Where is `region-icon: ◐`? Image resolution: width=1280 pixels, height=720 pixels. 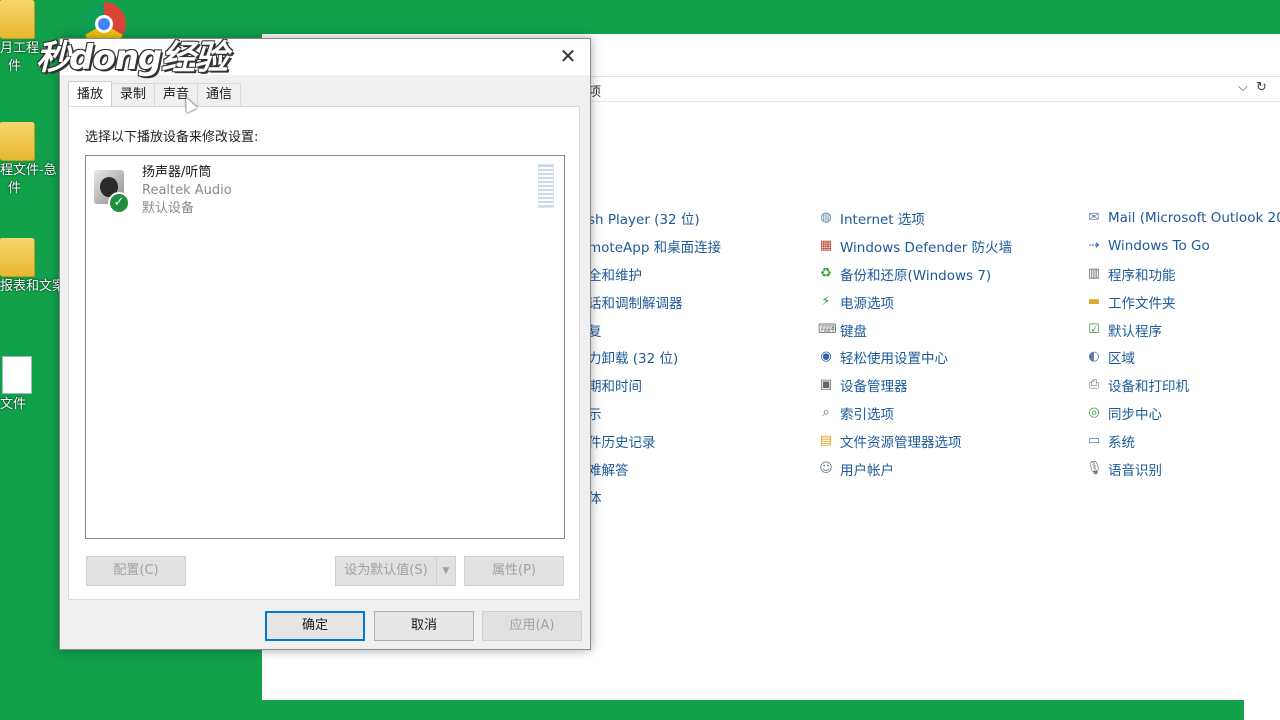
region-icon: ◐ is located at coordinates (1094, 357).